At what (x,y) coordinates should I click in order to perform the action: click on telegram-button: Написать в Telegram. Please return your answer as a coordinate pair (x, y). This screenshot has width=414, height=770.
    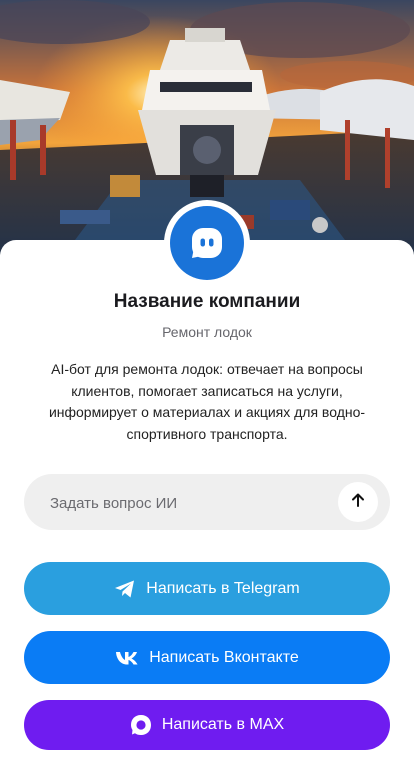
    Looking at the image, I should click on (207, 588).